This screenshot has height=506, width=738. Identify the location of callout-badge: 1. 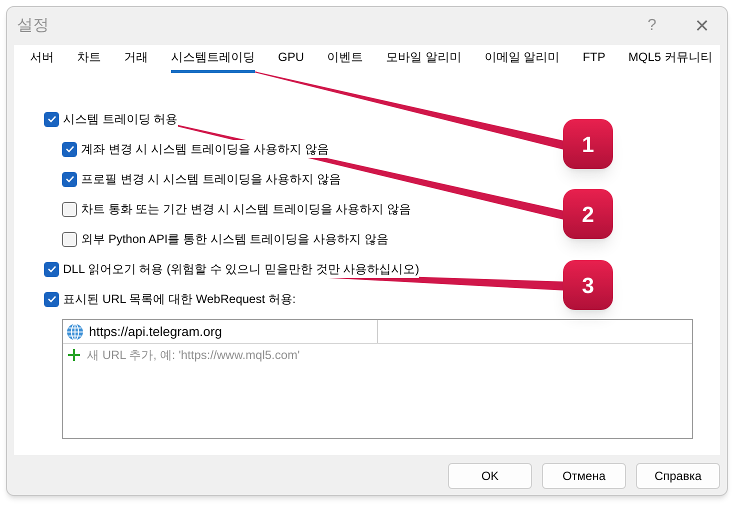
(588, 144).